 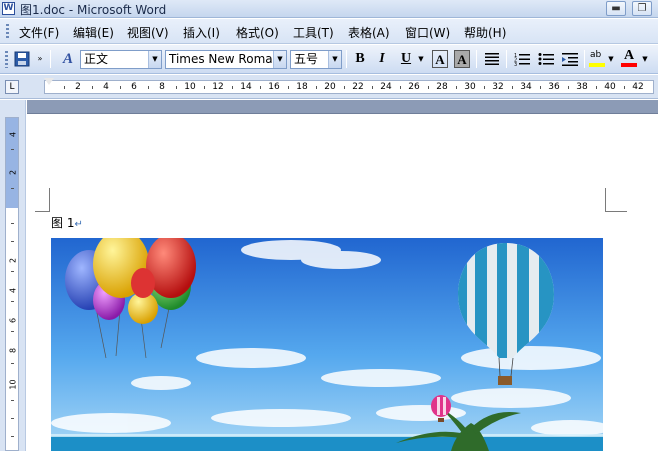 What do you see at coordinates (515, 64) in the screenshot?
I see `svg-text: 3` at bounding box center [515, 64].